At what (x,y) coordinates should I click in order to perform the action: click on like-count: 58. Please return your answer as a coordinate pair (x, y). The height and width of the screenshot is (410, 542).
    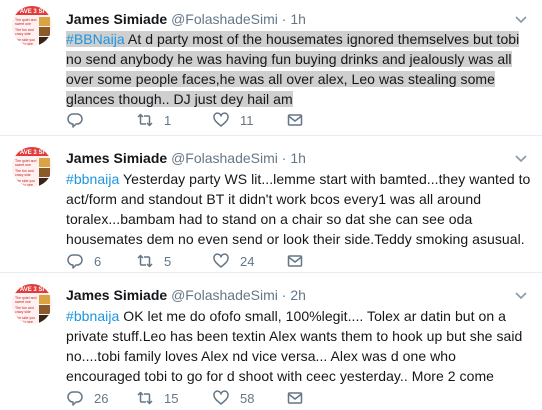
    Looking at the image, I should click on (247, 398).